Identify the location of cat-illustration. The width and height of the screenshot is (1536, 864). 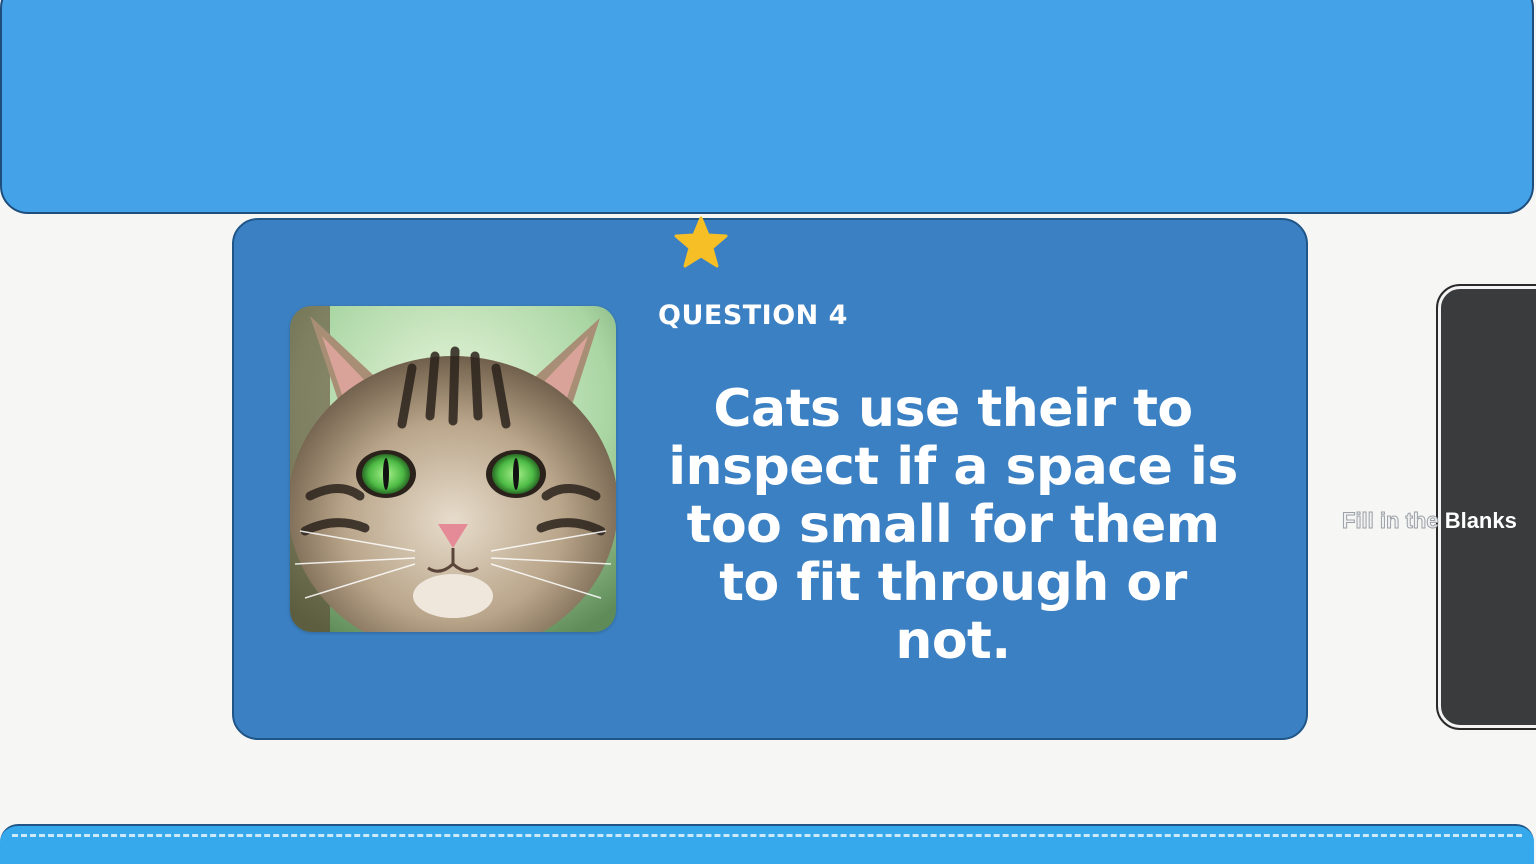
(453, 469).